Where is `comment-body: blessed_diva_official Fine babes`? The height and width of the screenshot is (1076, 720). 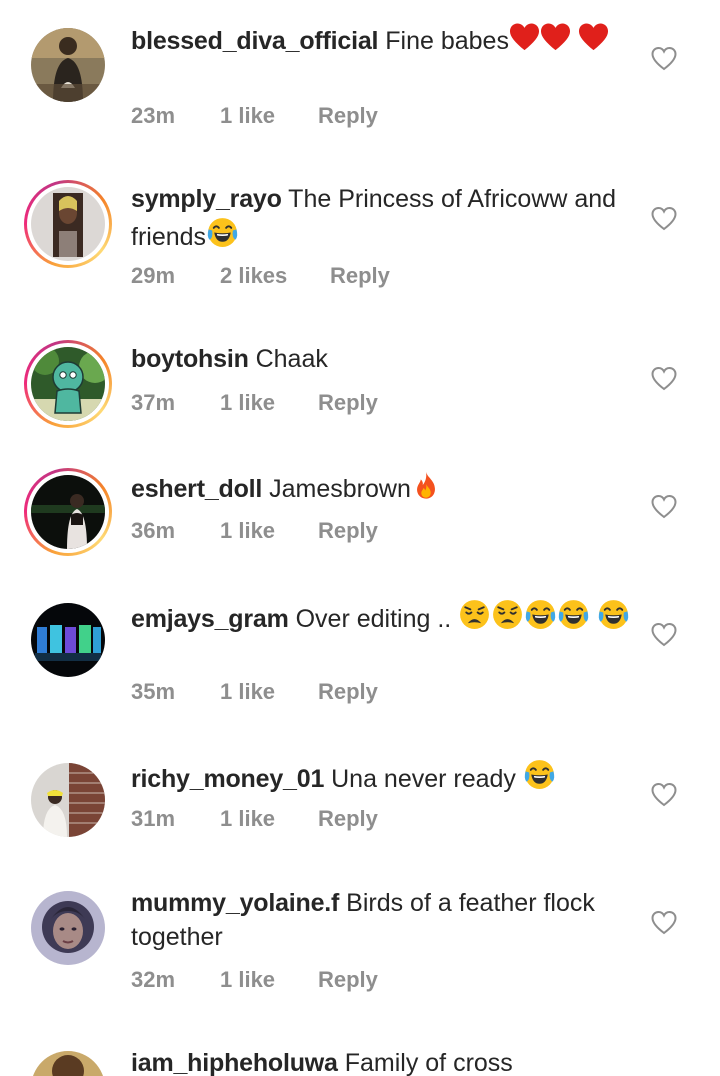 comment-body: blessed_diva_official Fine babes is located at coordinates (381, 40).